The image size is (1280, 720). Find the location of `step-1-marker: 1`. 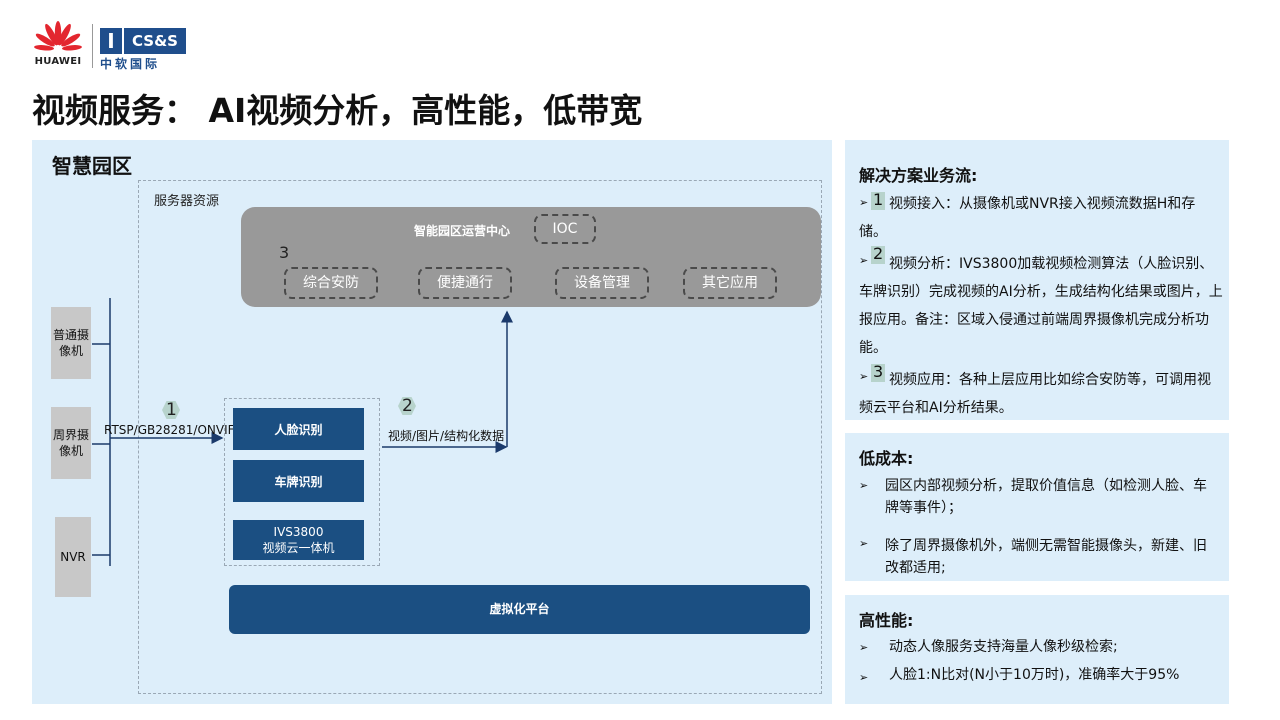

step-1-marker: 1 is located at coordinates (171, 410).